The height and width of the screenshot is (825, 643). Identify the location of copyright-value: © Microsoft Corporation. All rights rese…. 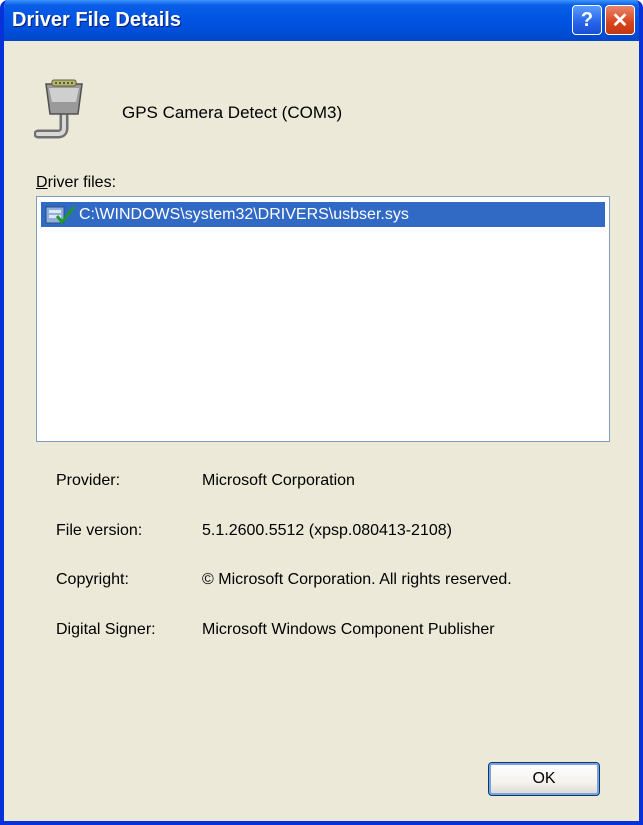
(357, 579).